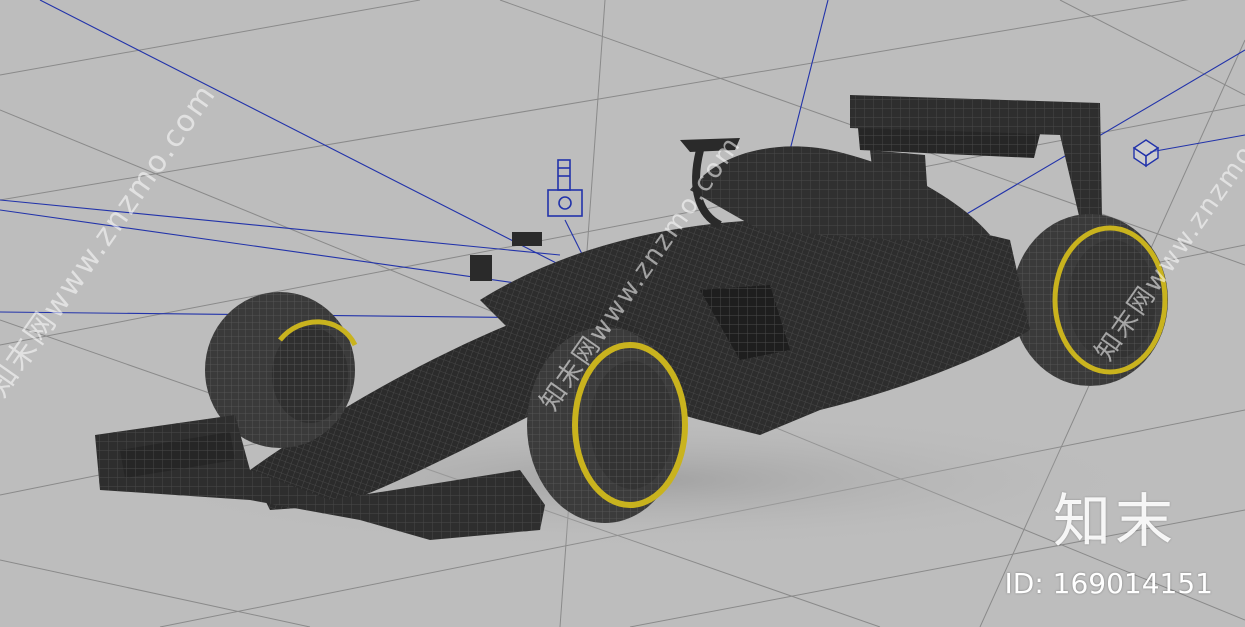 The image size is (1245, 627). What do you see at coordinates (1108, 583) in the screenshot?
I see `image-id-label: ID: 169014151` at bounding box center [1108, 583].